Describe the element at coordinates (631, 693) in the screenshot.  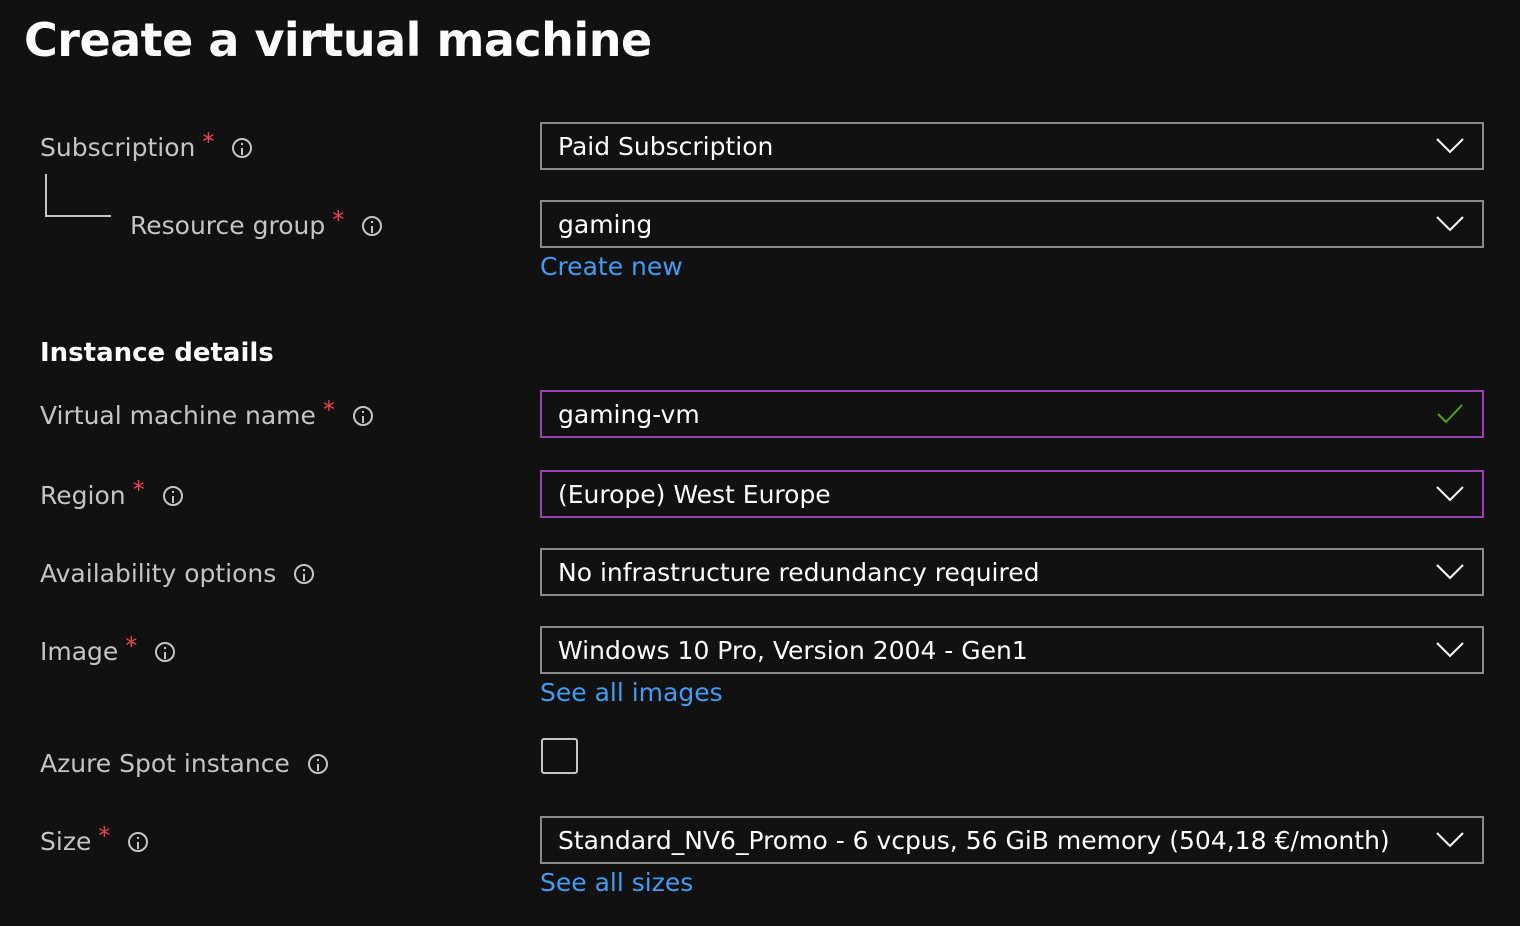
I see `see-all-images-link: See all images` at that location.